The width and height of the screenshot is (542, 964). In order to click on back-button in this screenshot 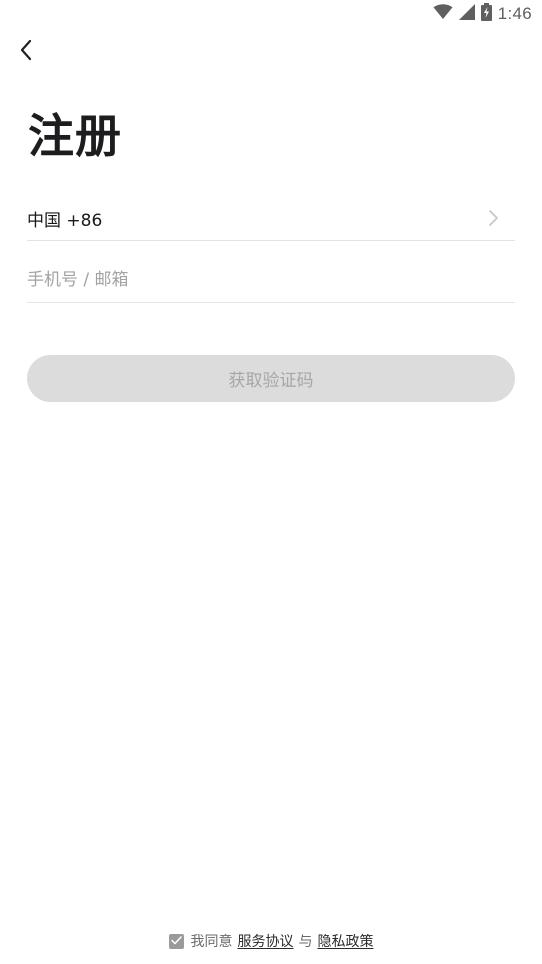, I will do `click(26, 52)`.